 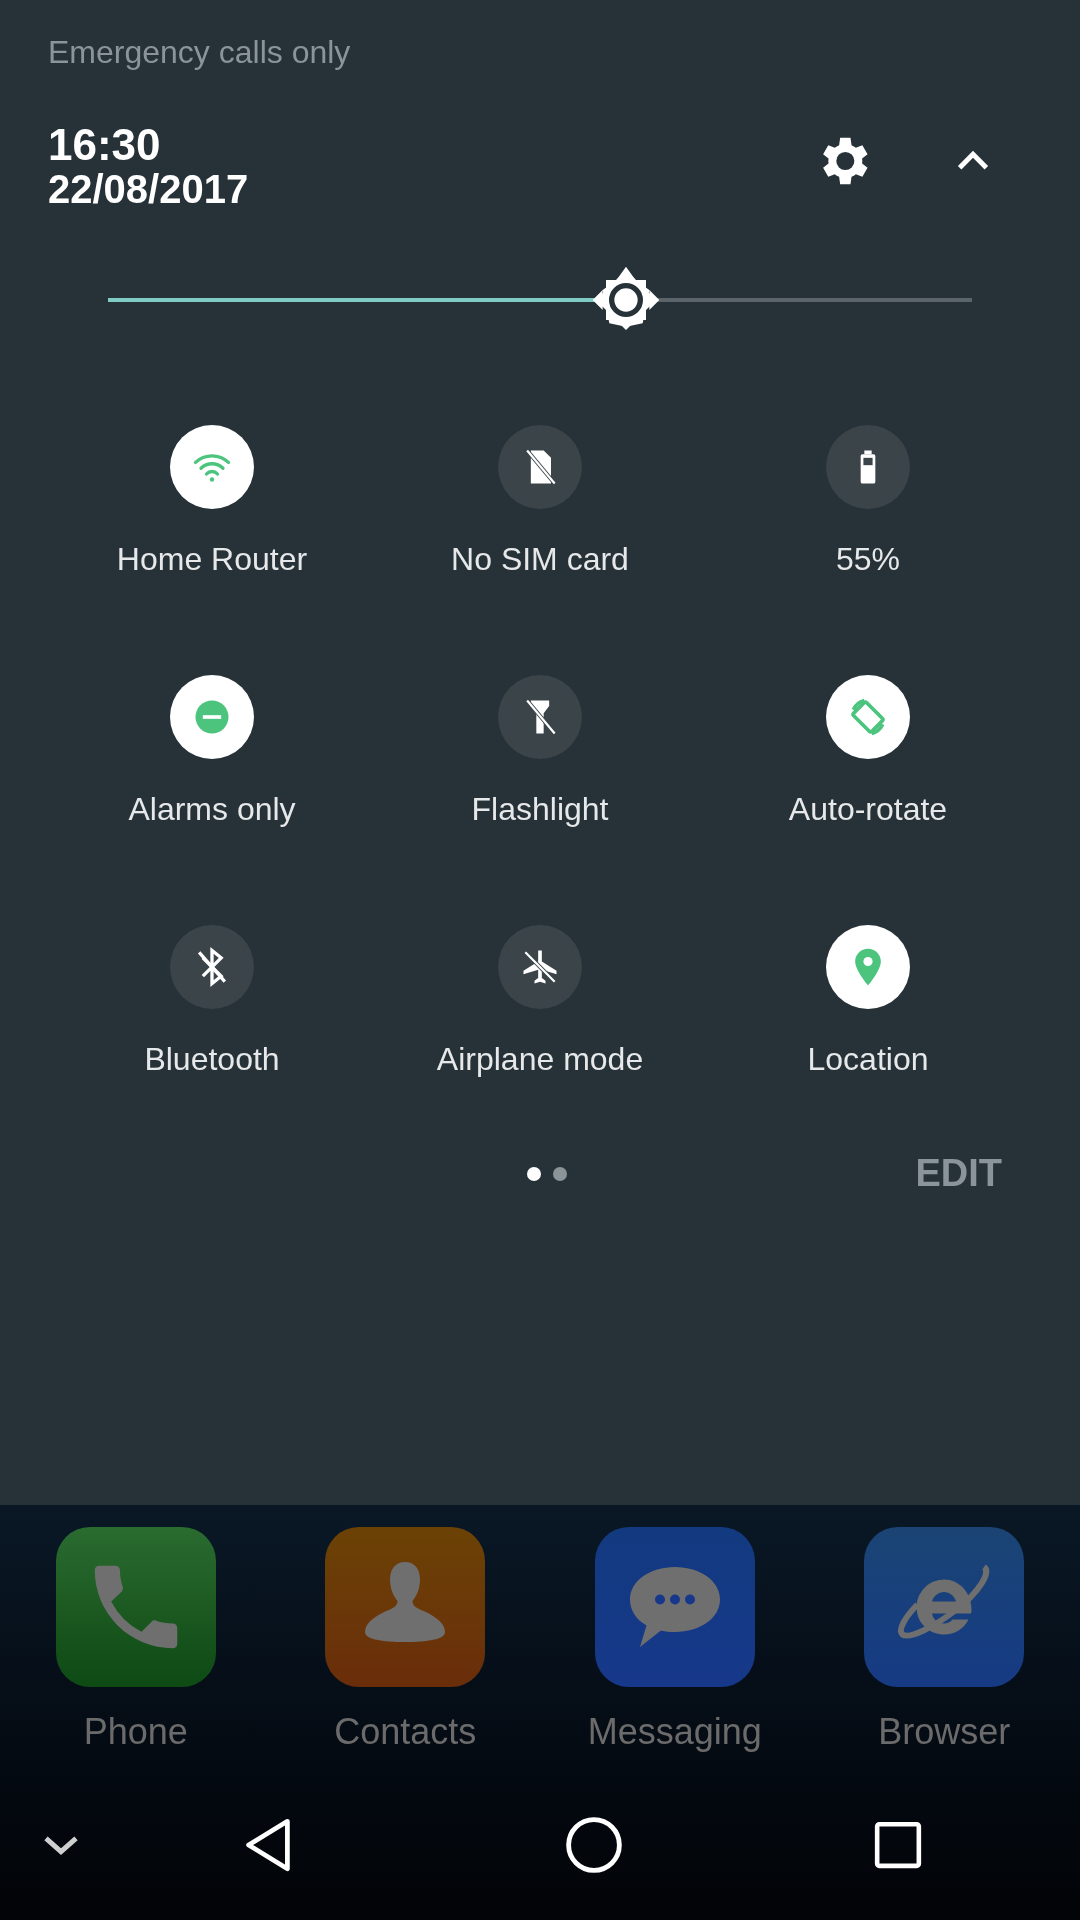 What do you see at coordinates (868, 754) in the screenshot?
I see `quick-tile: Auto-rotate` at bounding box center [868, 754].